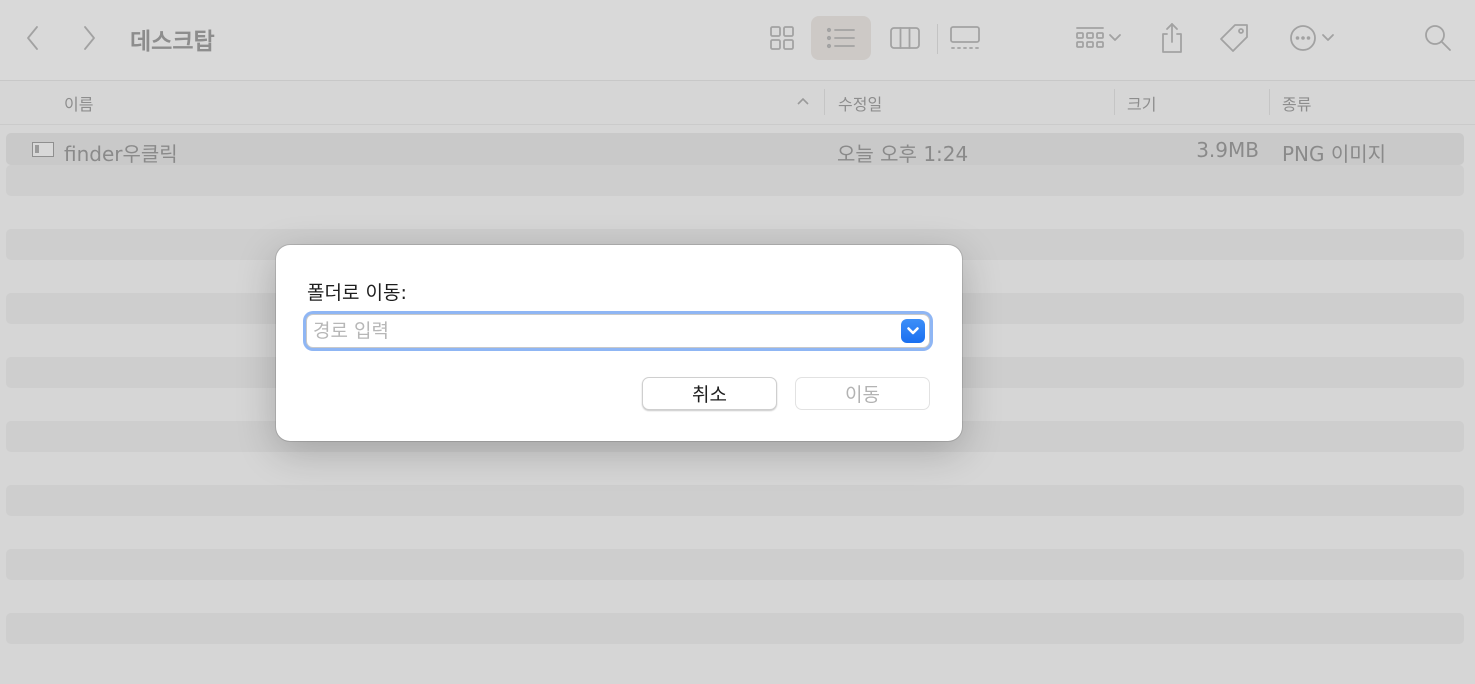  I want to click on file-size: 3.9MB, so click(1227, 150).